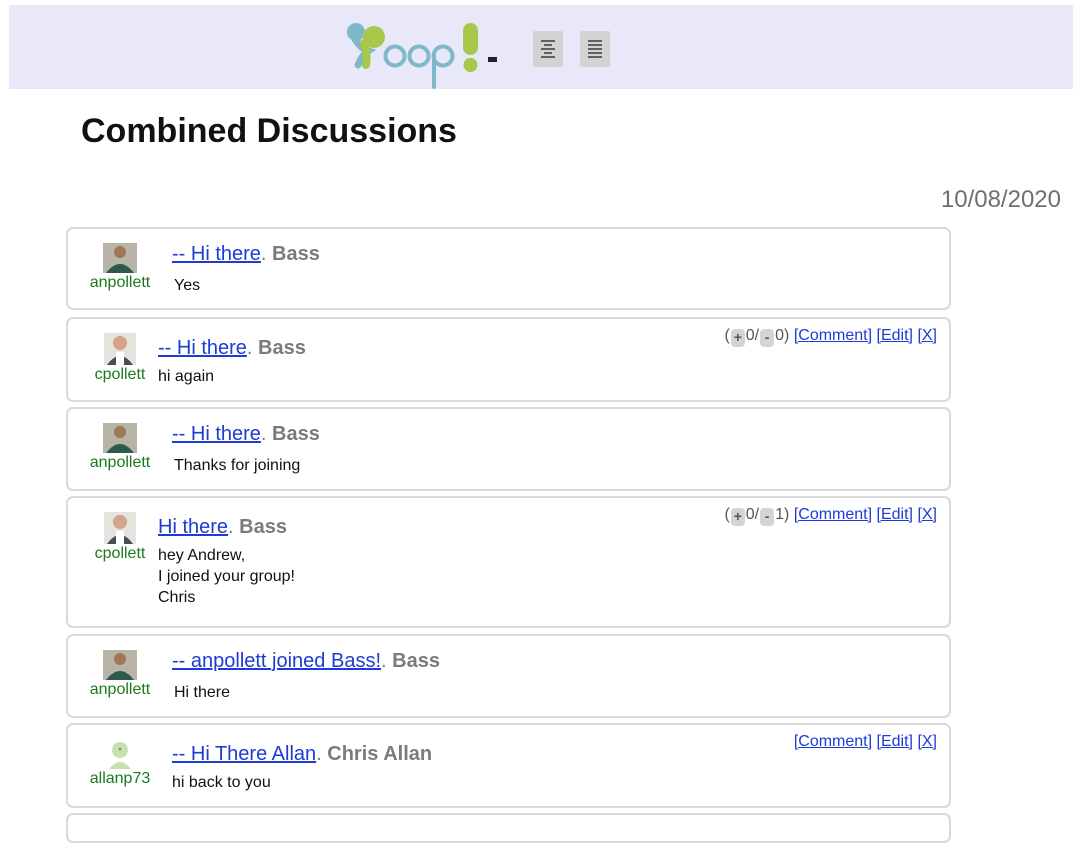 The image size is (1073, 843). I want to click on post-actions: (+0/-1) [Comment] [Edit] [X], so click(830, 516).